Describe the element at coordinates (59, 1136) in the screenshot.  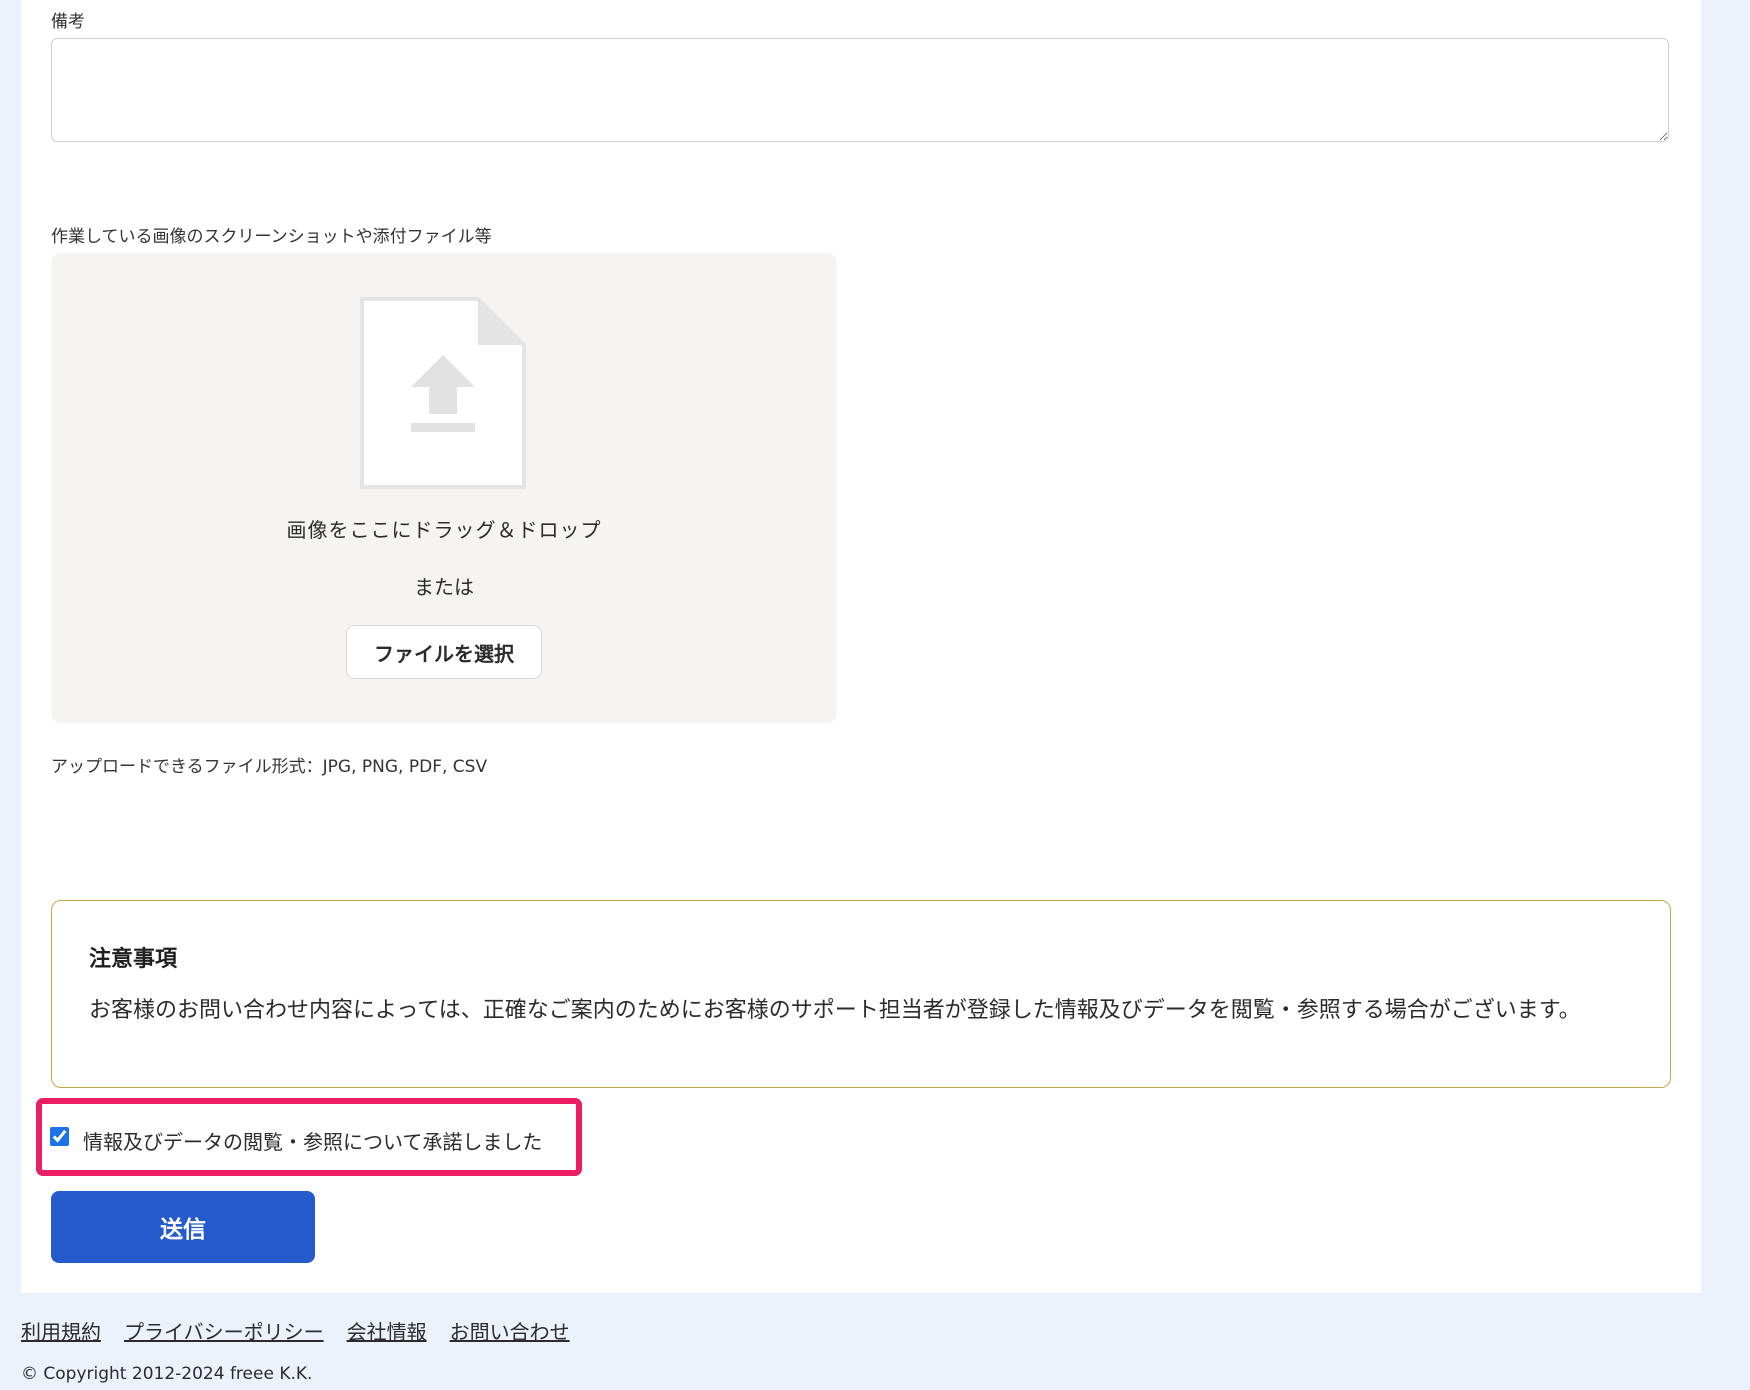
I see `consent-checkbox` at that location.